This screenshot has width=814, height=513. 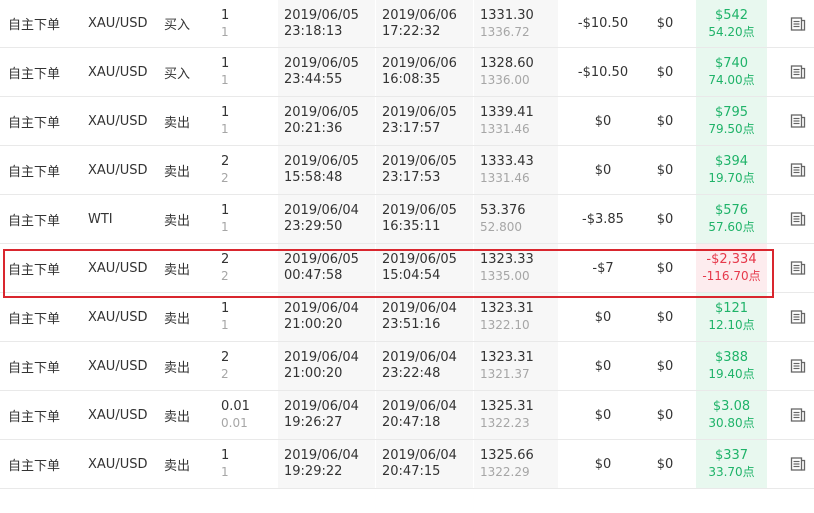 What do you see at coordinates (100, 219) in the screenshot?
I see `symbol: WTI` at bounding box center [100, 219].